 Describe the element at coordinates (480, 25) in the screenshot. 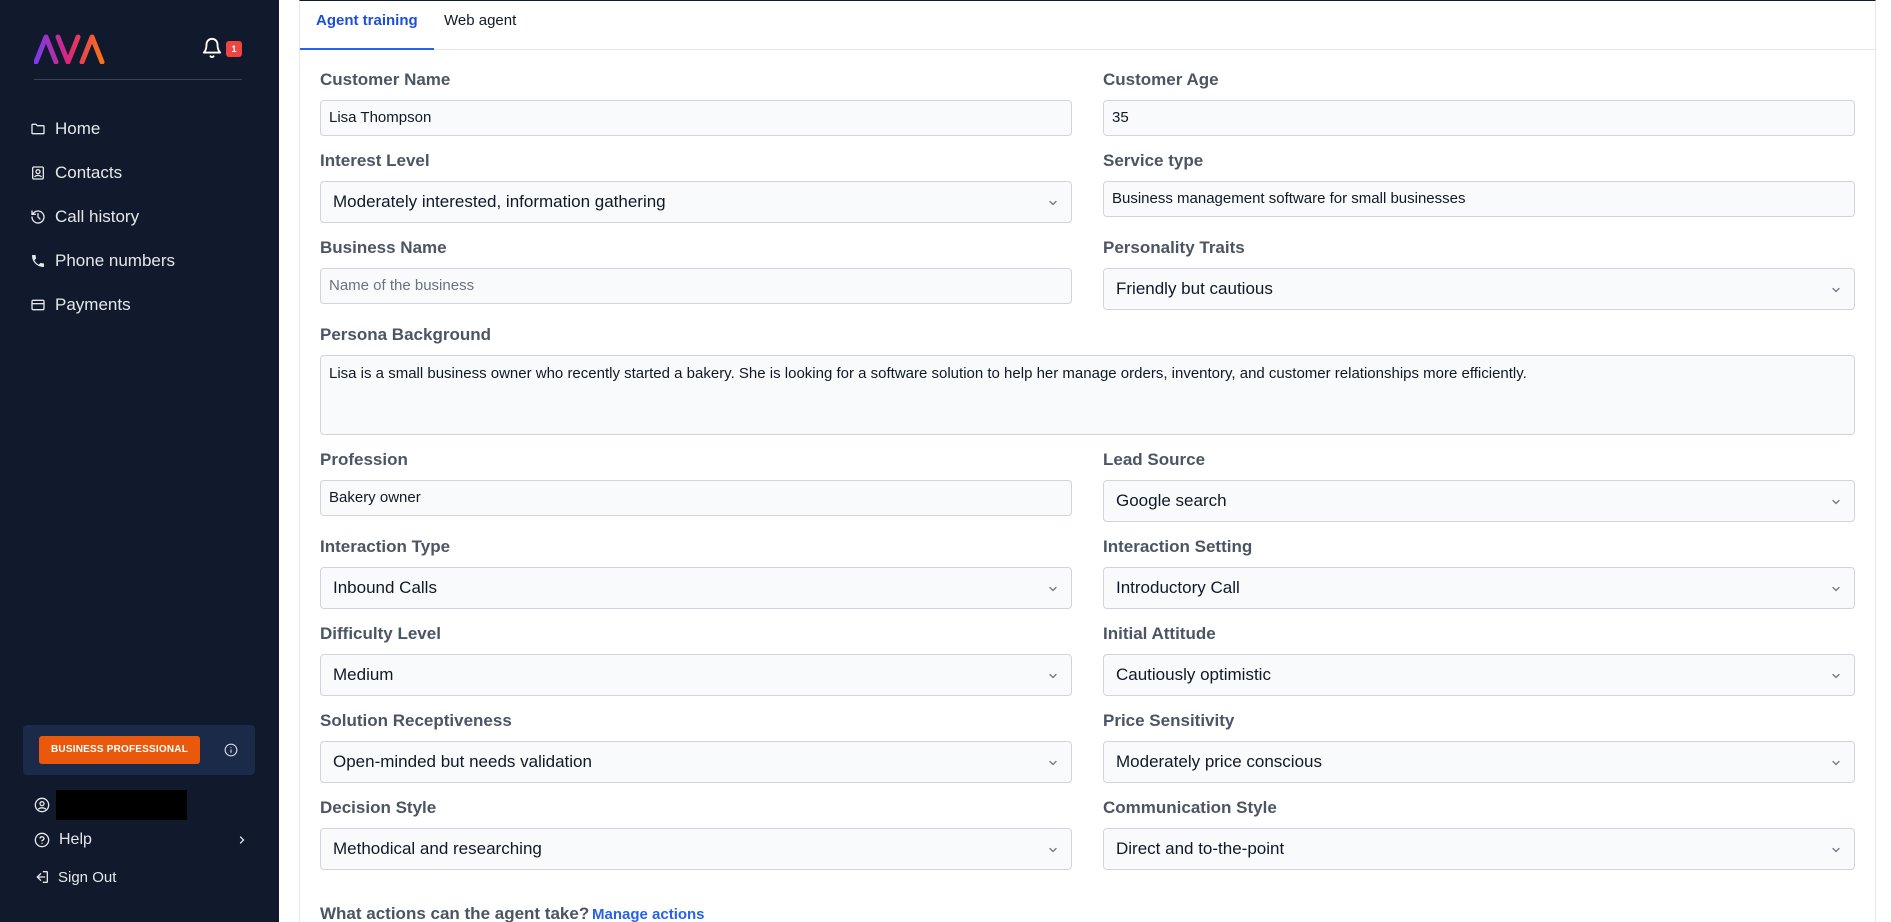

I see `tab-web-agent: Web agent` at that location.